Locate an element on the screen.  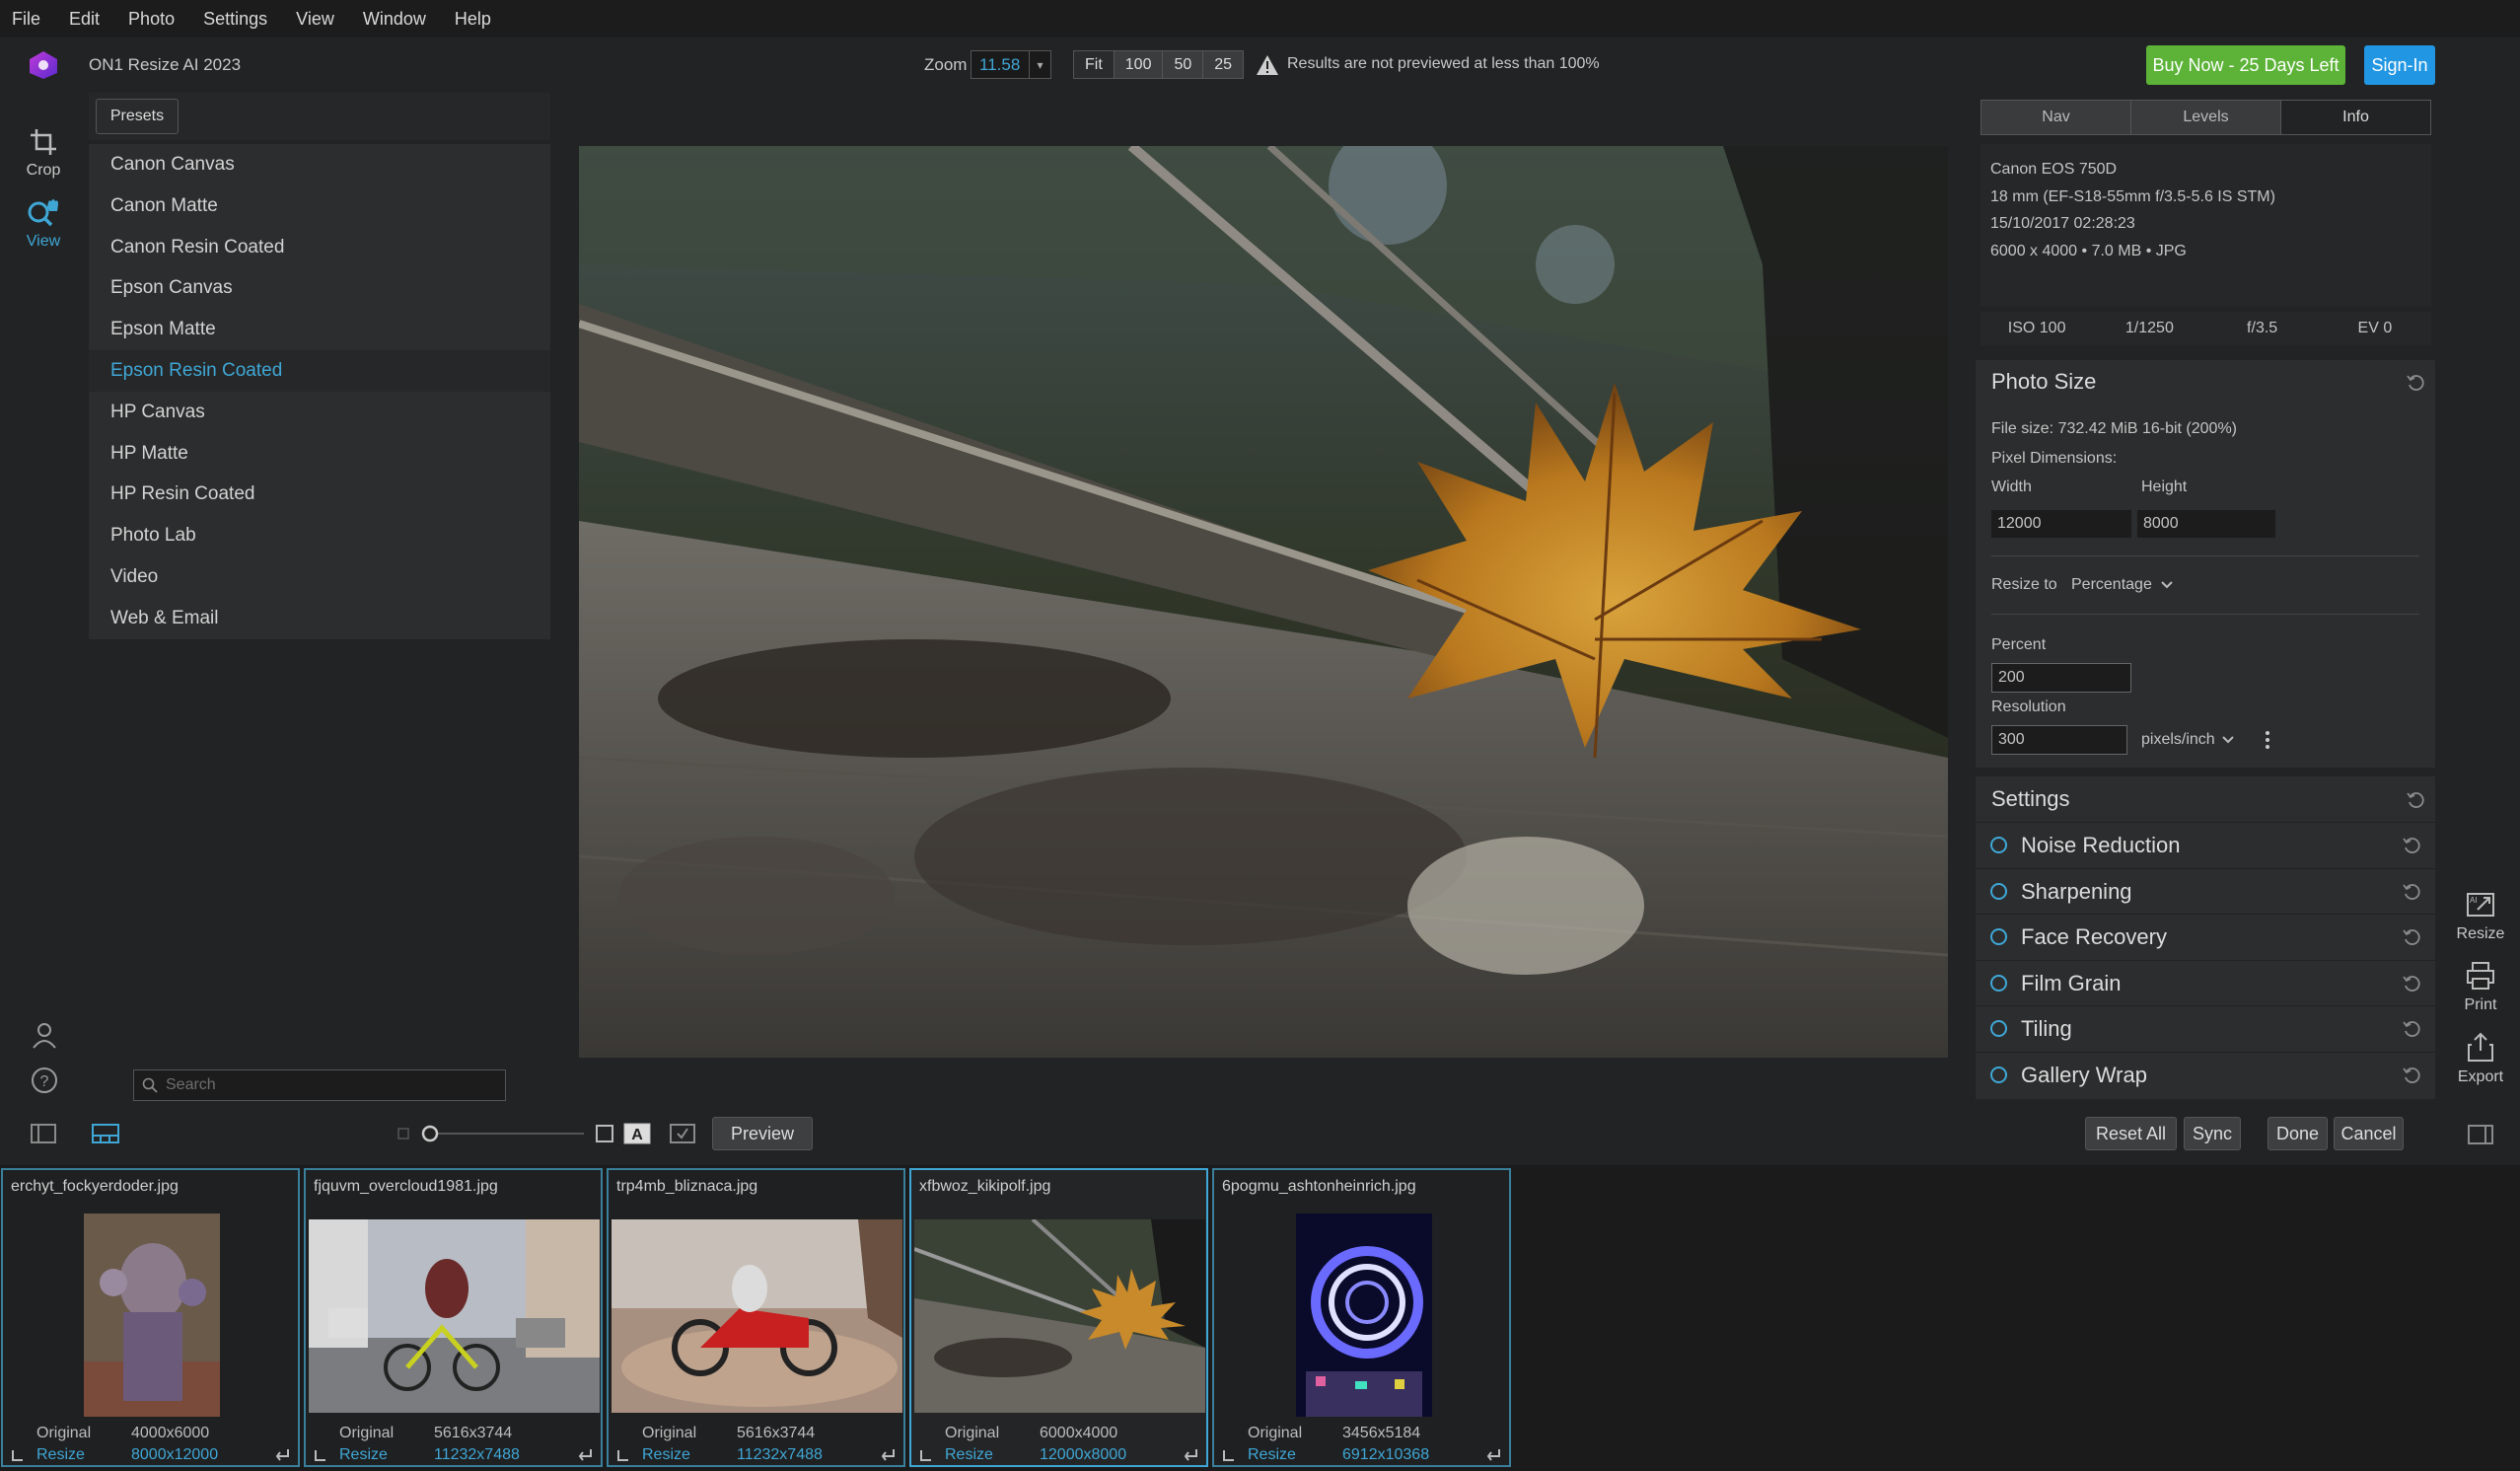
print-module: Print is located at coordinates (2480, 986).